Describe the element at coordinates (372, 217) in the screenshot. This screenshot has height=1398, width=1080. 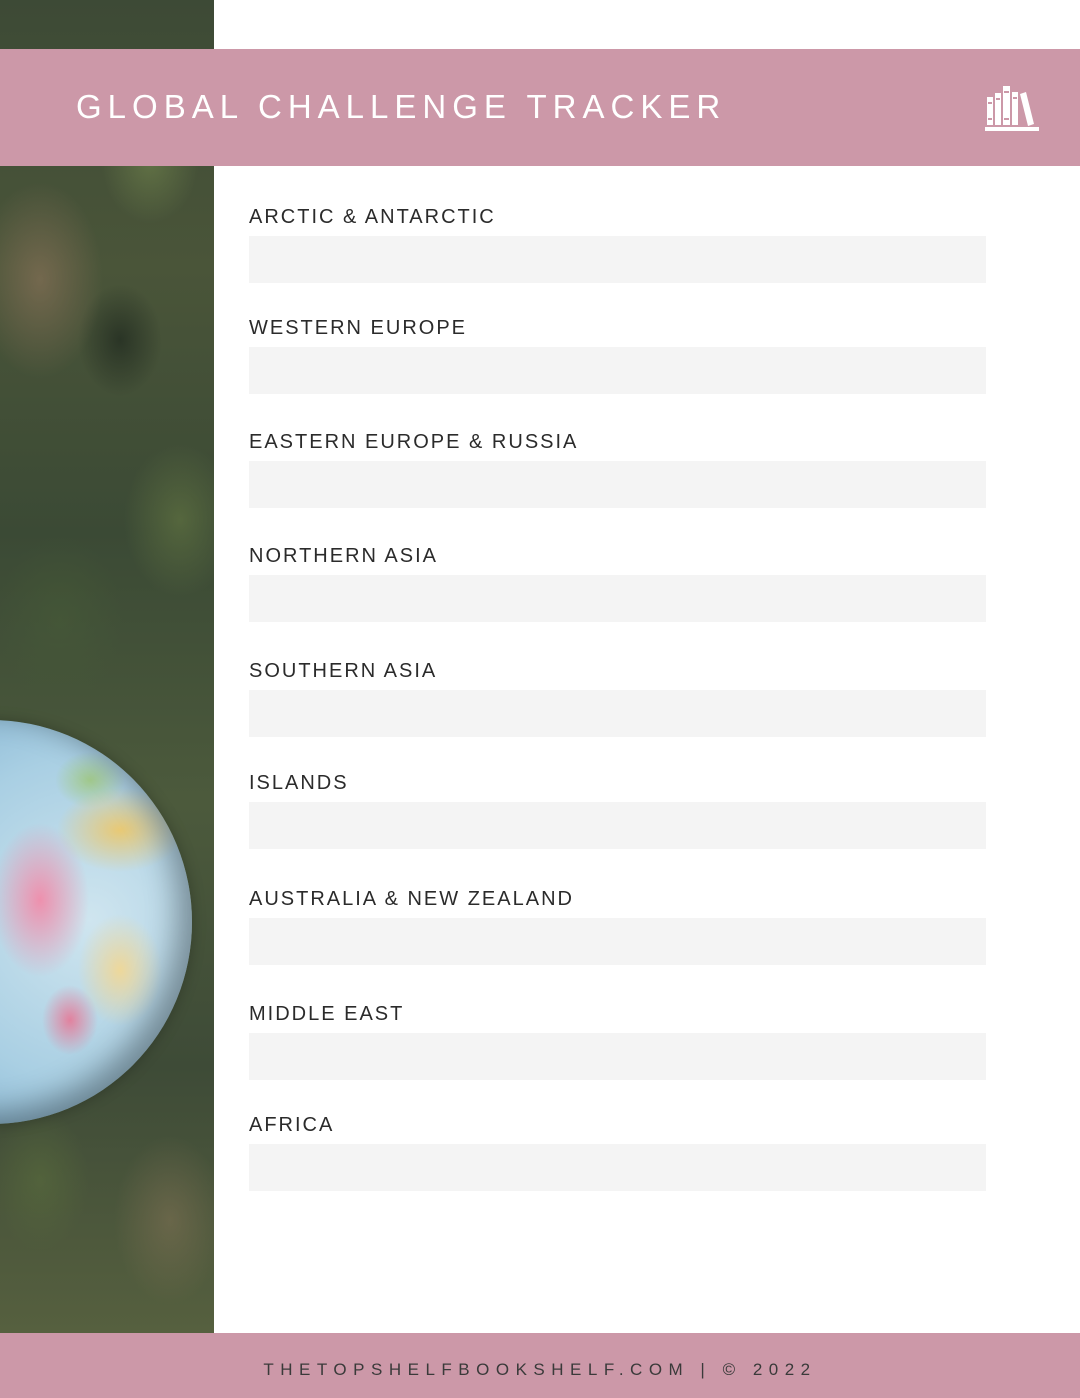
I see `region-label: ARCTIC & ANTARCTIC` at that location.